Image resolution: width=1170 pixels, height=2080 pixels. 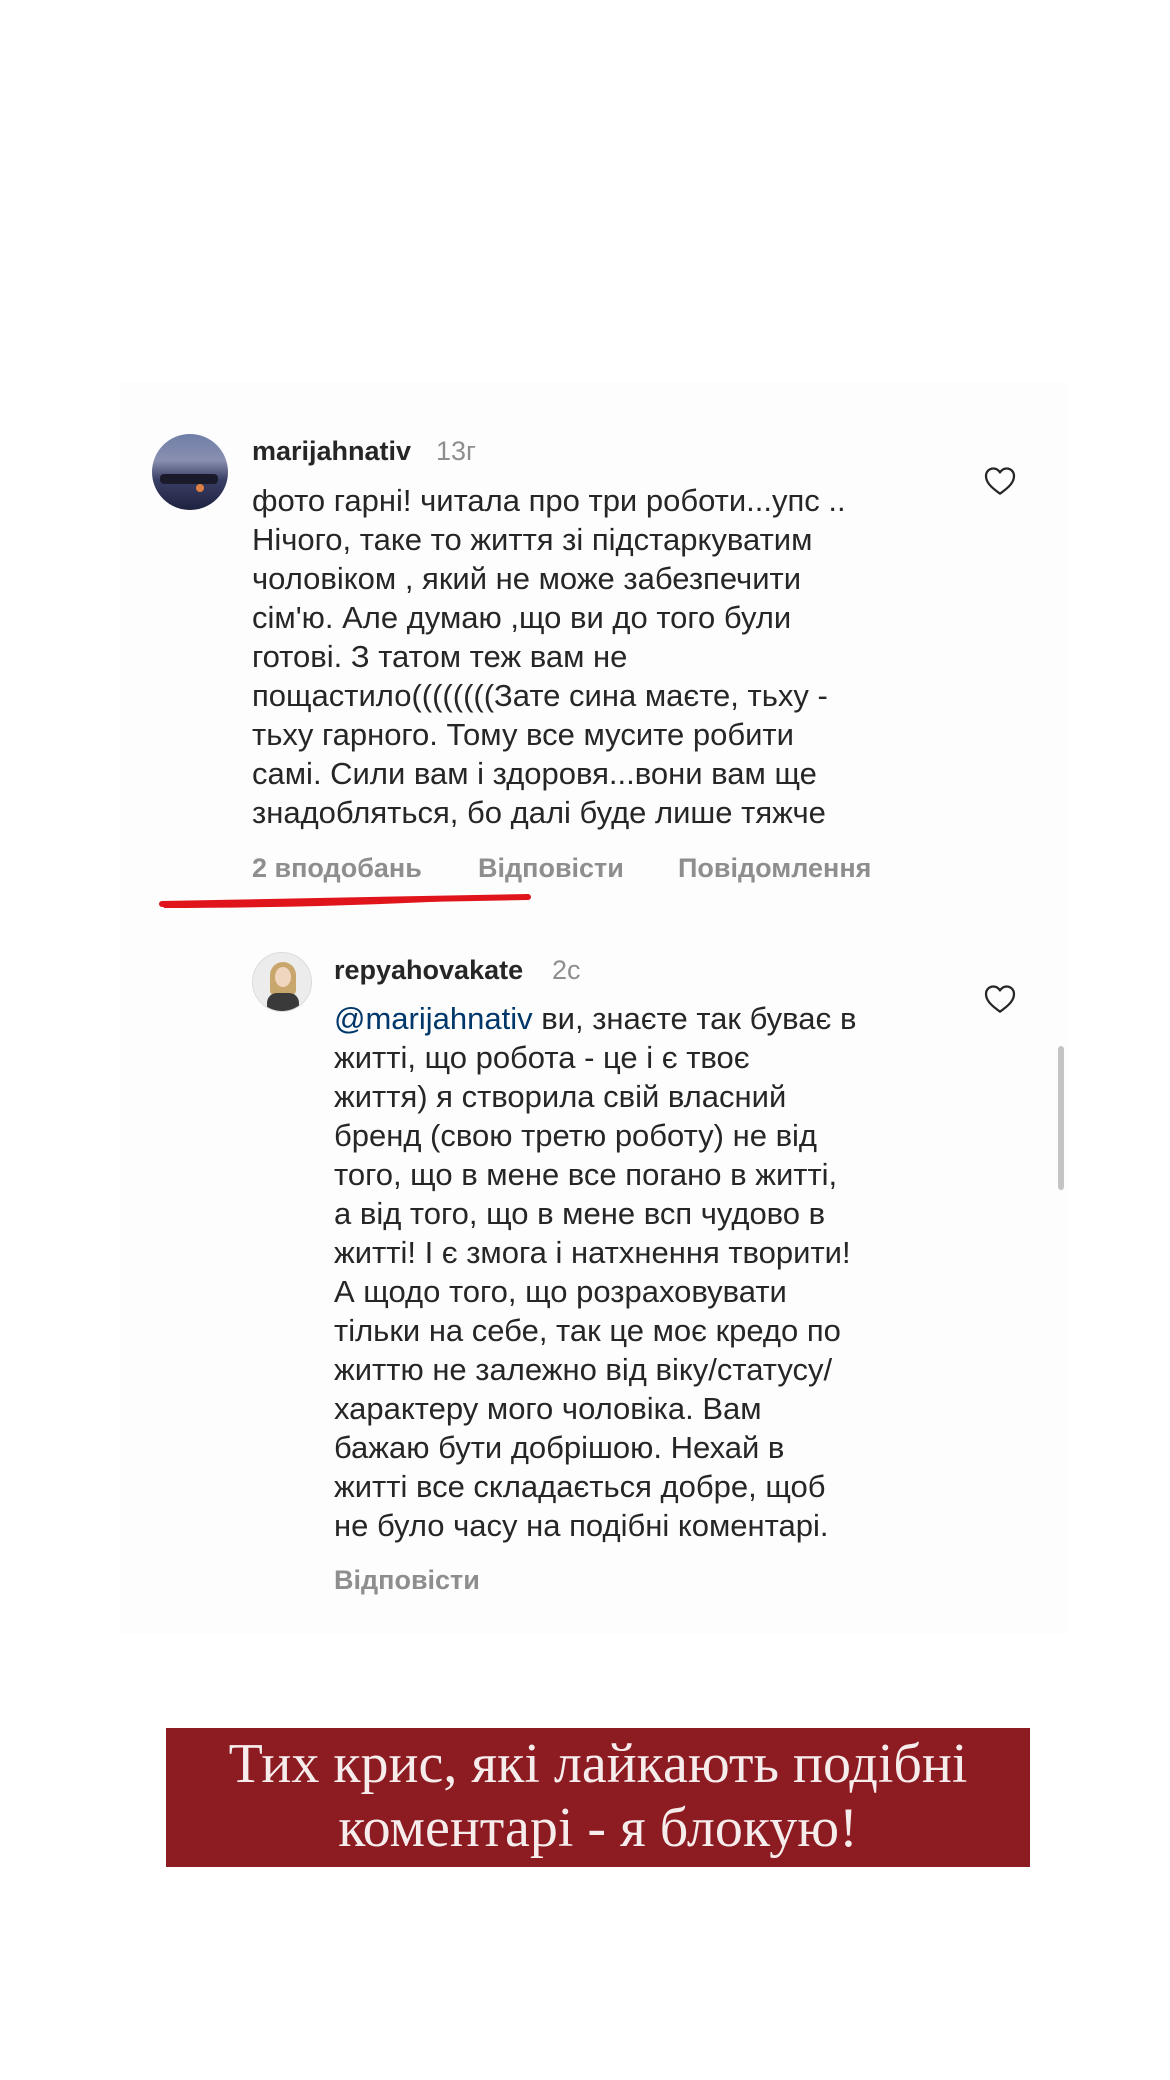 I want to click on scrollbar, so click(x=1061, y=1118).